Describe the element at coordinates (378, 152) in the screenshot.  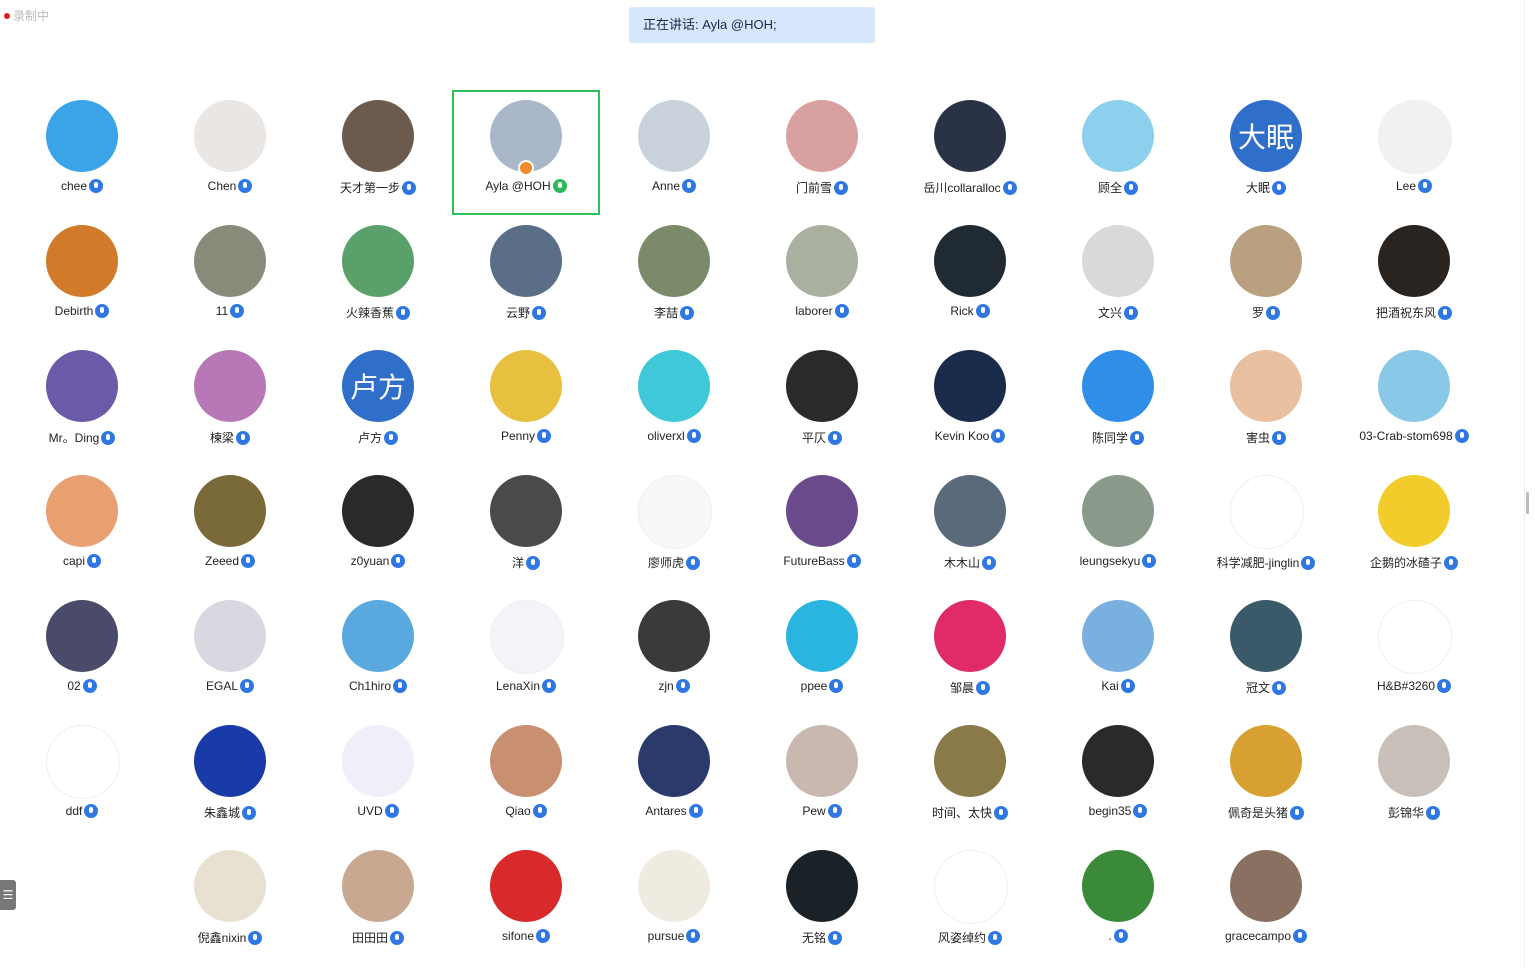
I see `participant-tile: 天才第一步` at that location.